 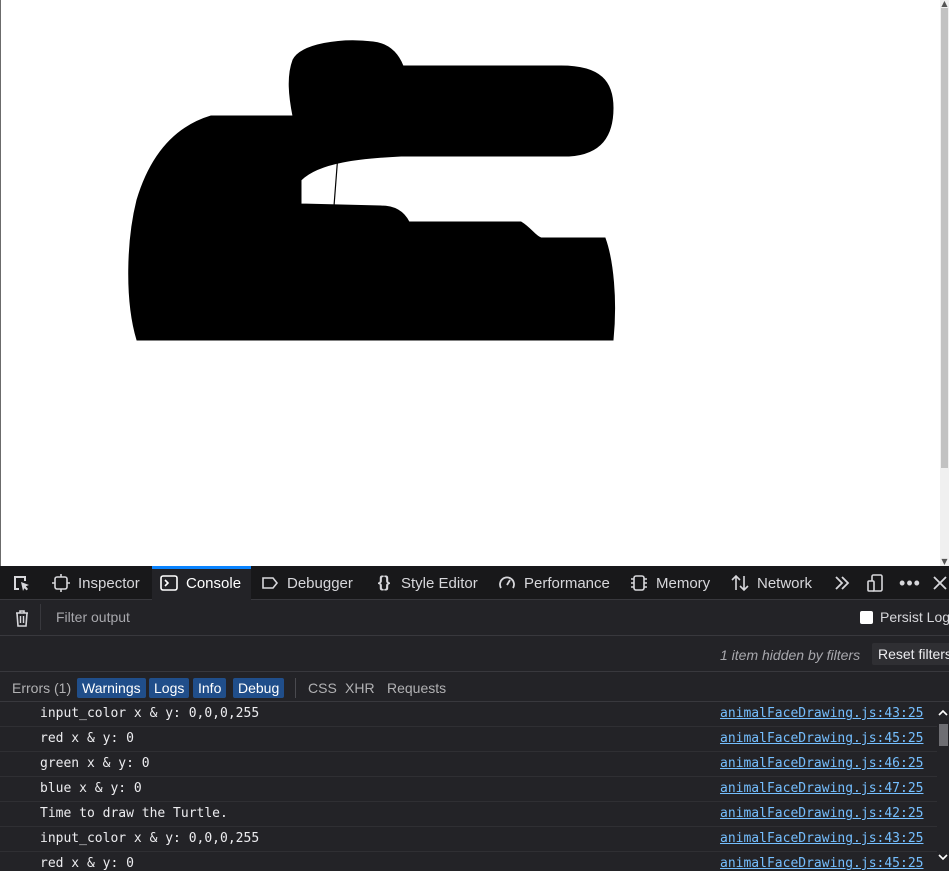 I want to click on tab-style-editor-label: Style Editor, so click(x=439, y=583).